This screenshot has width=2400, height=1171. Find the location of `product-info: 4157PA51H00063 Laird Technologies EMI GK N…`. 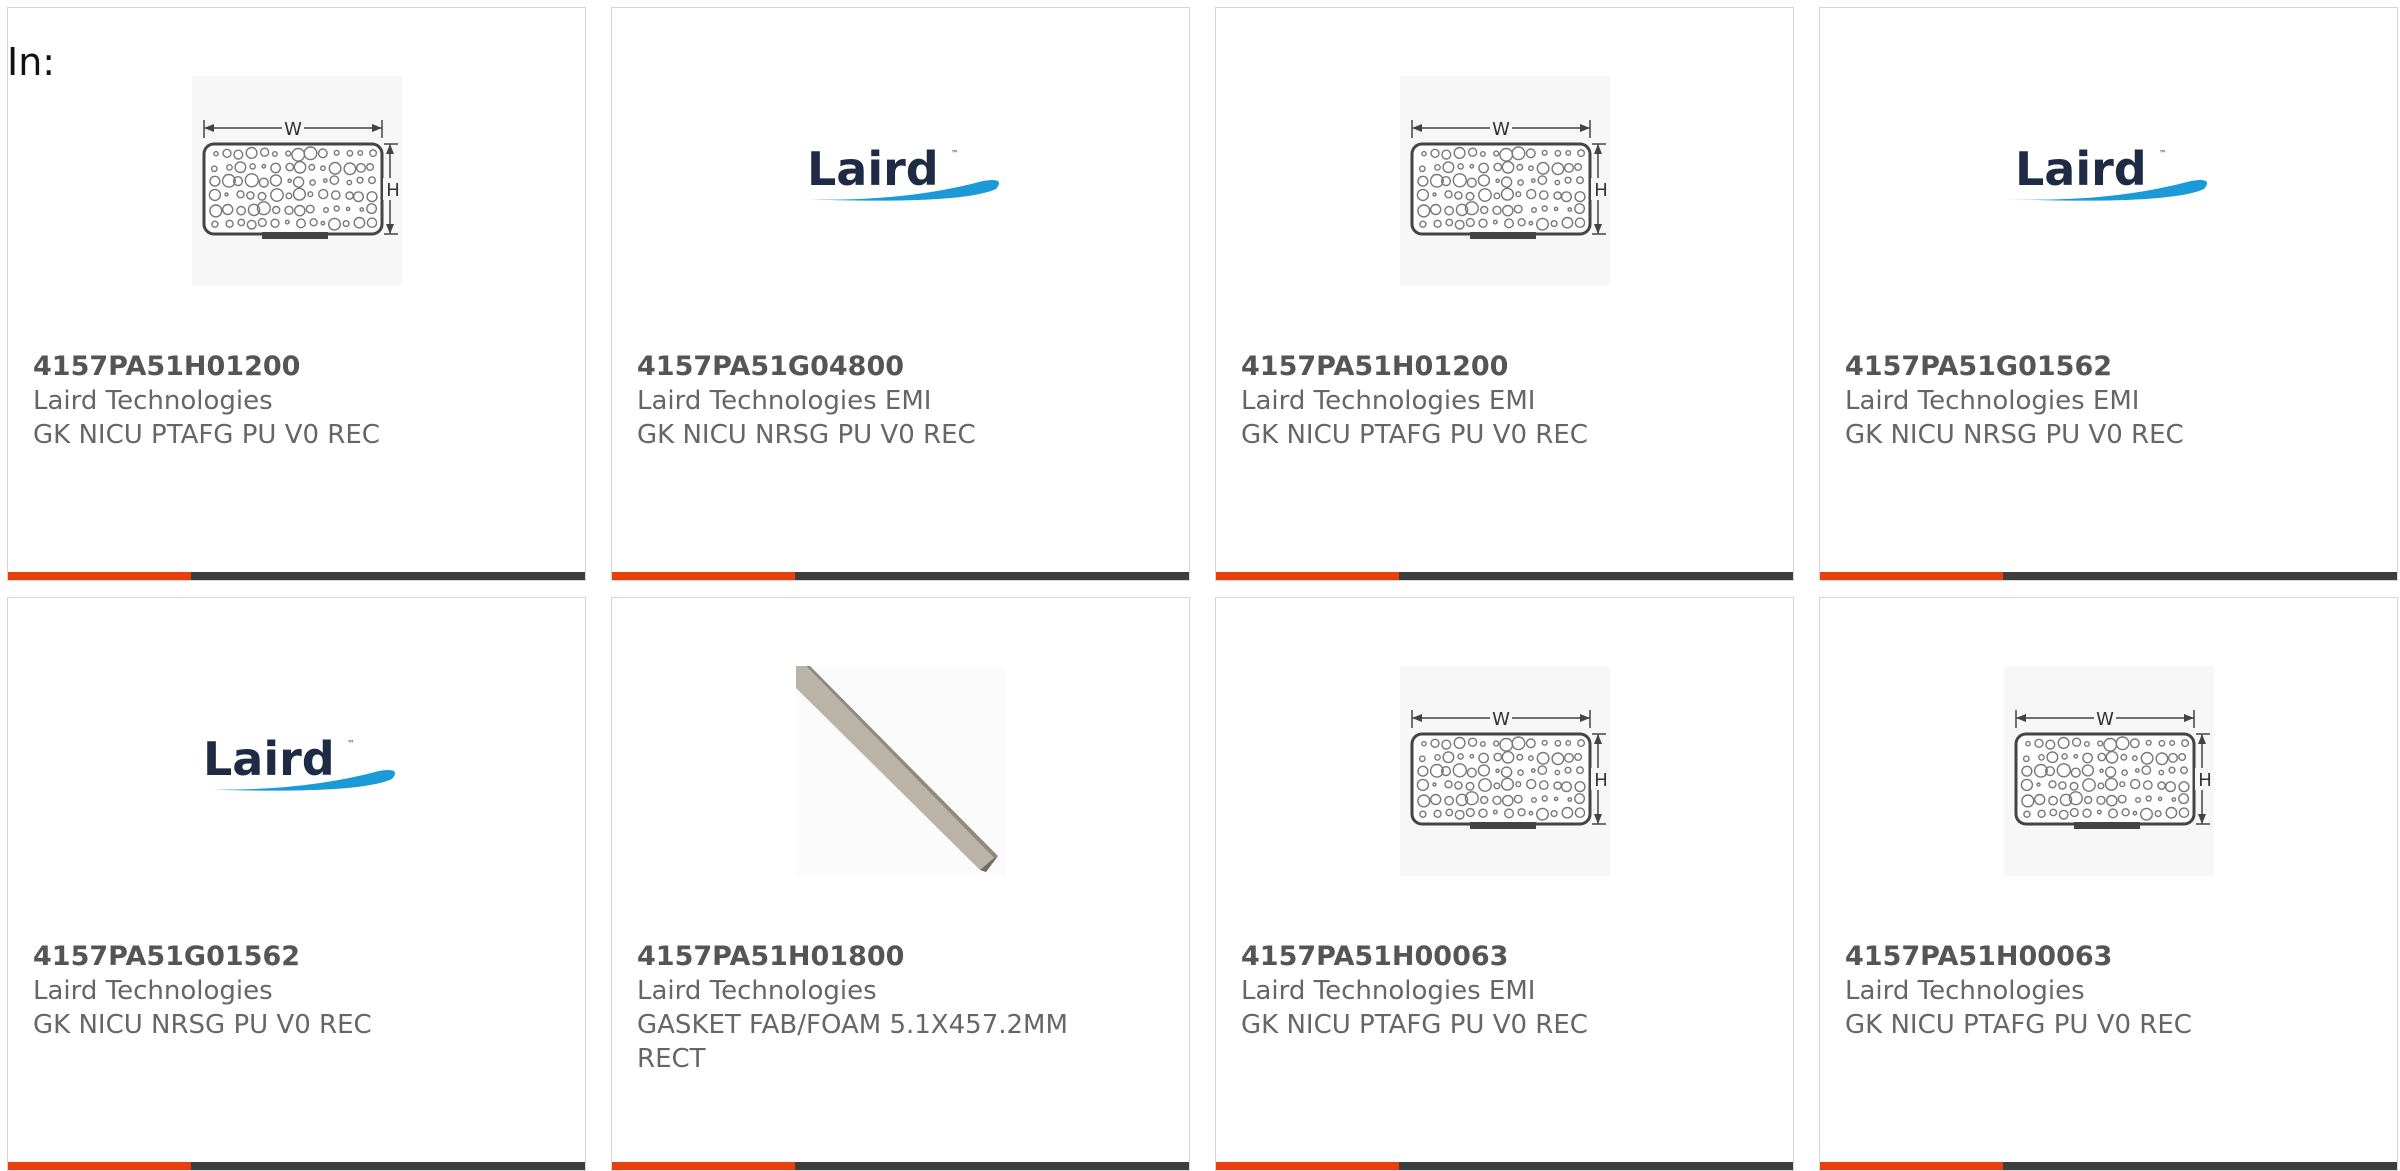

product-info: 4157PA51H00063 Laird Technologies EMI GK N… is located at coordinates (1486, 991).